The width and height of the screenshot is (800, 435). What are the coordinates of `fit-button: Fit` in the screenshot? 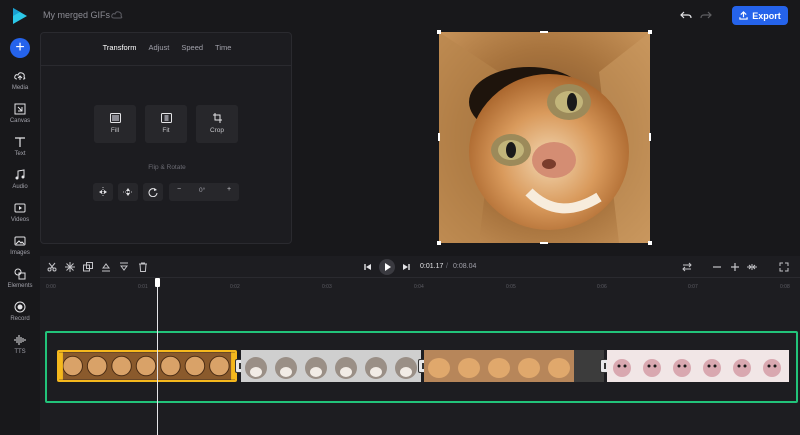 It's located at (166, 124).